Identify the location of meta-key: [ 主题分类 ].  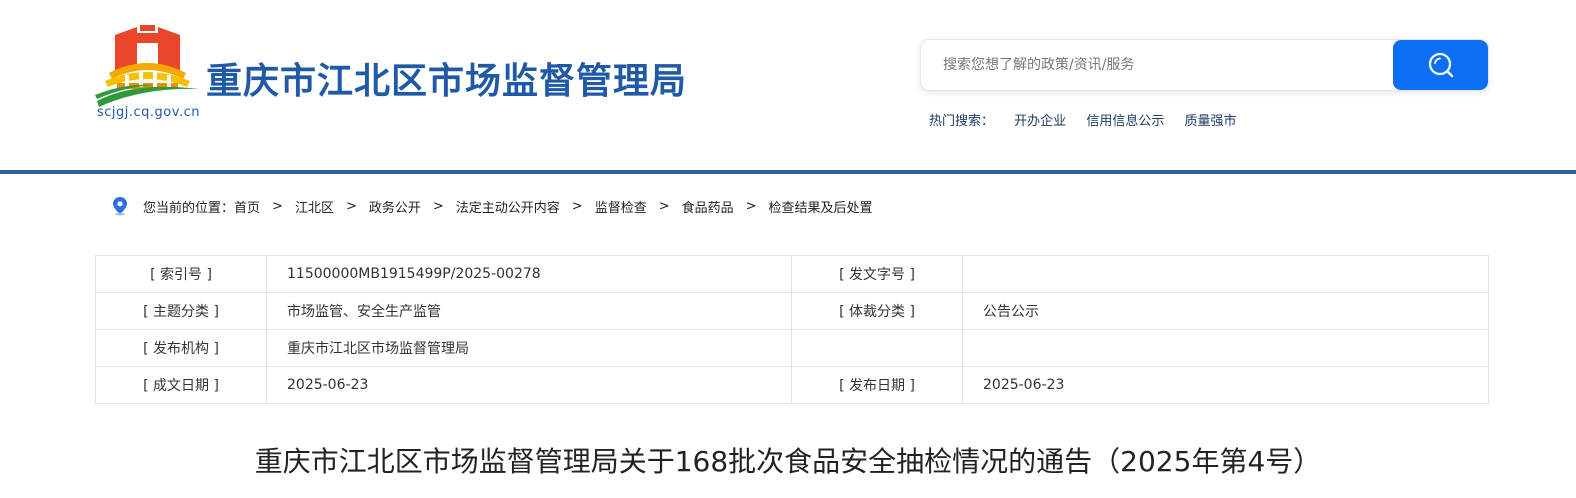
(181, 311).